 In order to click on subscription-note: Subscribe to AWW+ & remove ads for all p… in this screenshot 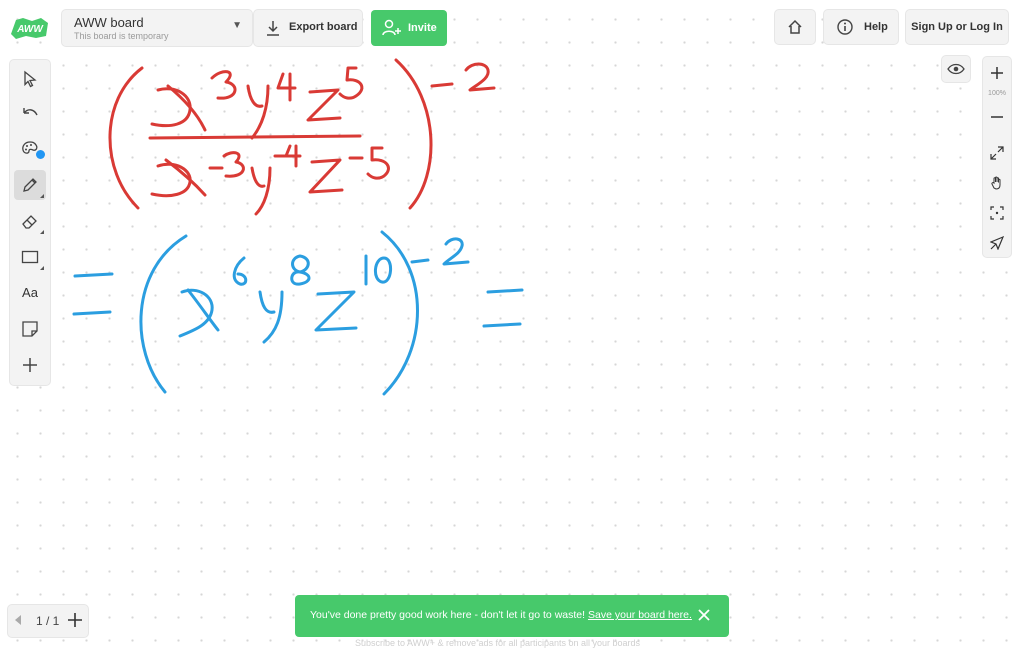, I will do `click(498, 643)`.